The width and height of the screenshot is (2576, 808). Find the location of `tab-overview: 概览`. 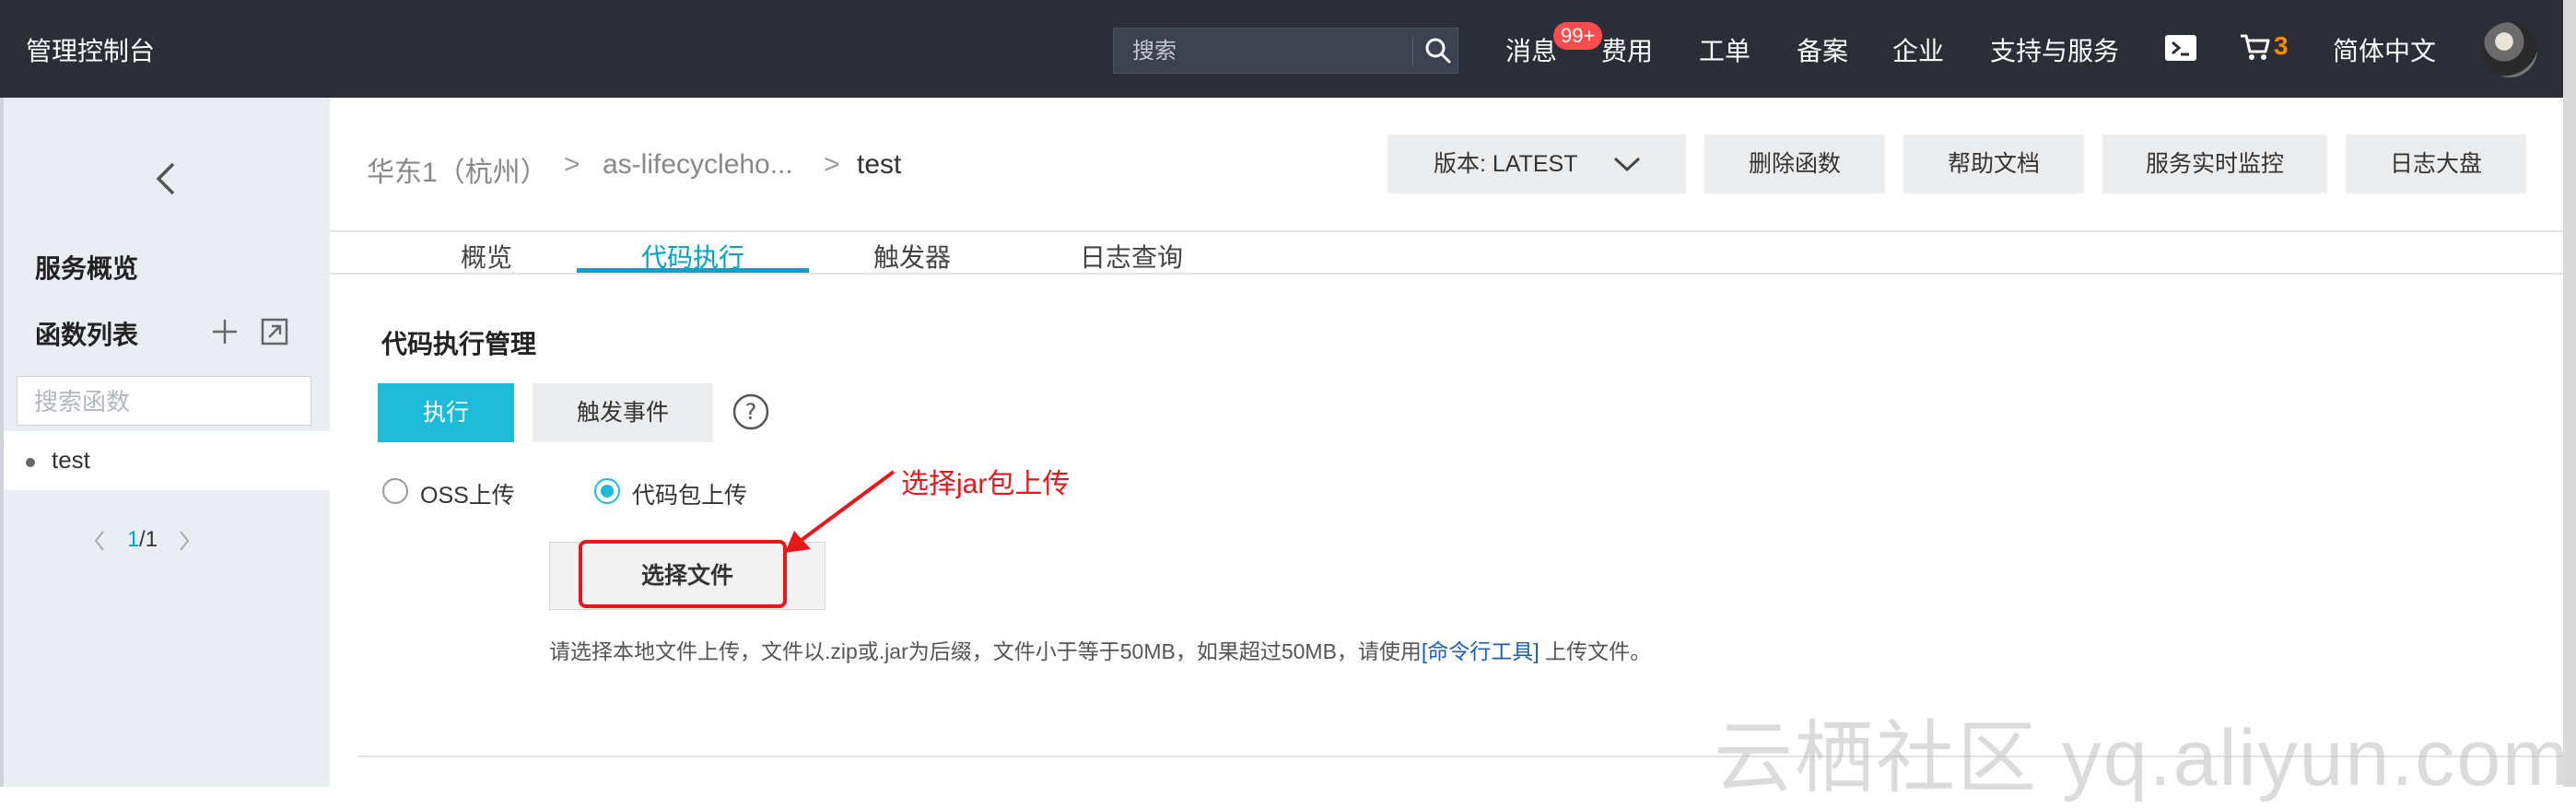

tab-overview: 概览 is located at coordinates (486, 256).